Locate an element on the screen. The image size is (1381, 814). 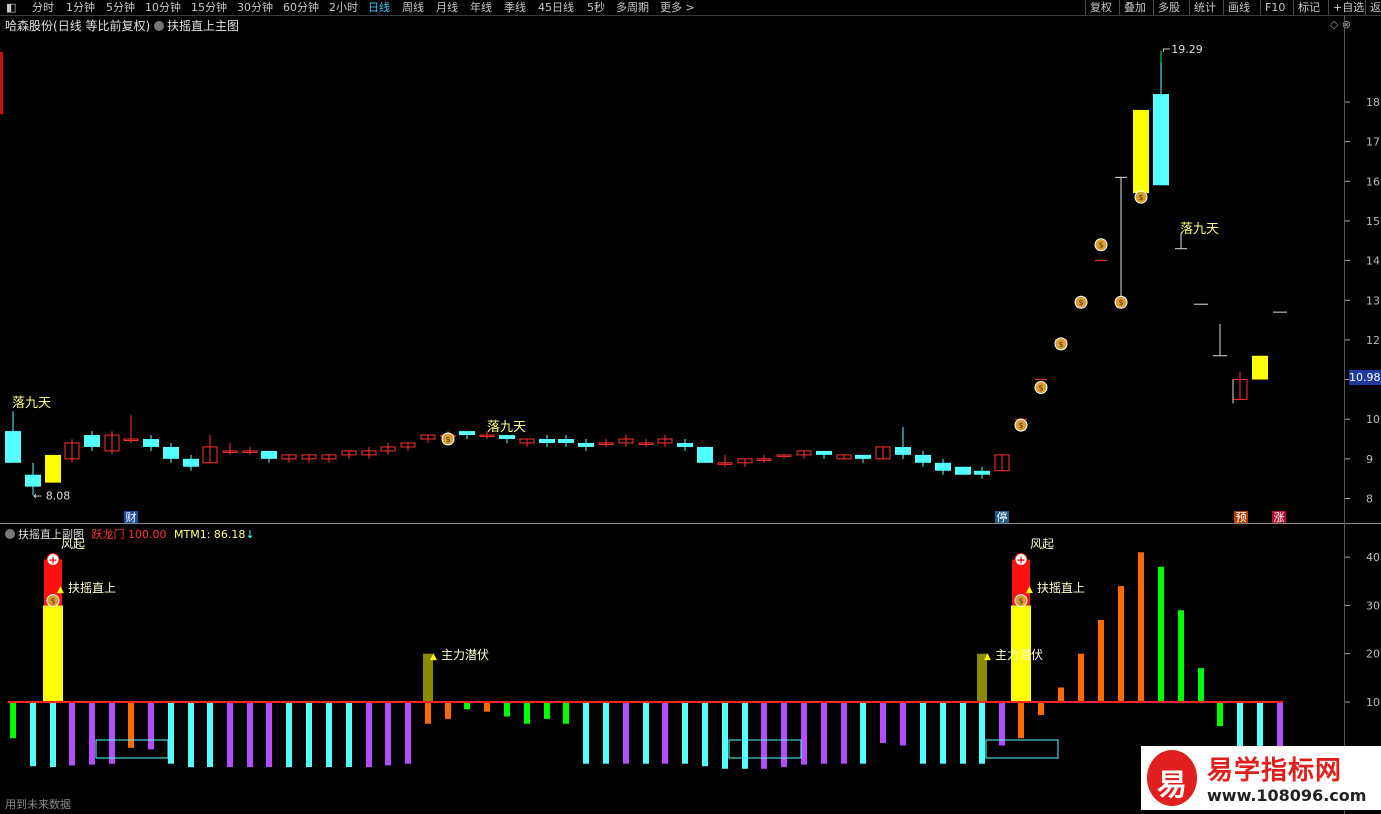
period-tab: 1分钟 is located at coordinates (80, 7).